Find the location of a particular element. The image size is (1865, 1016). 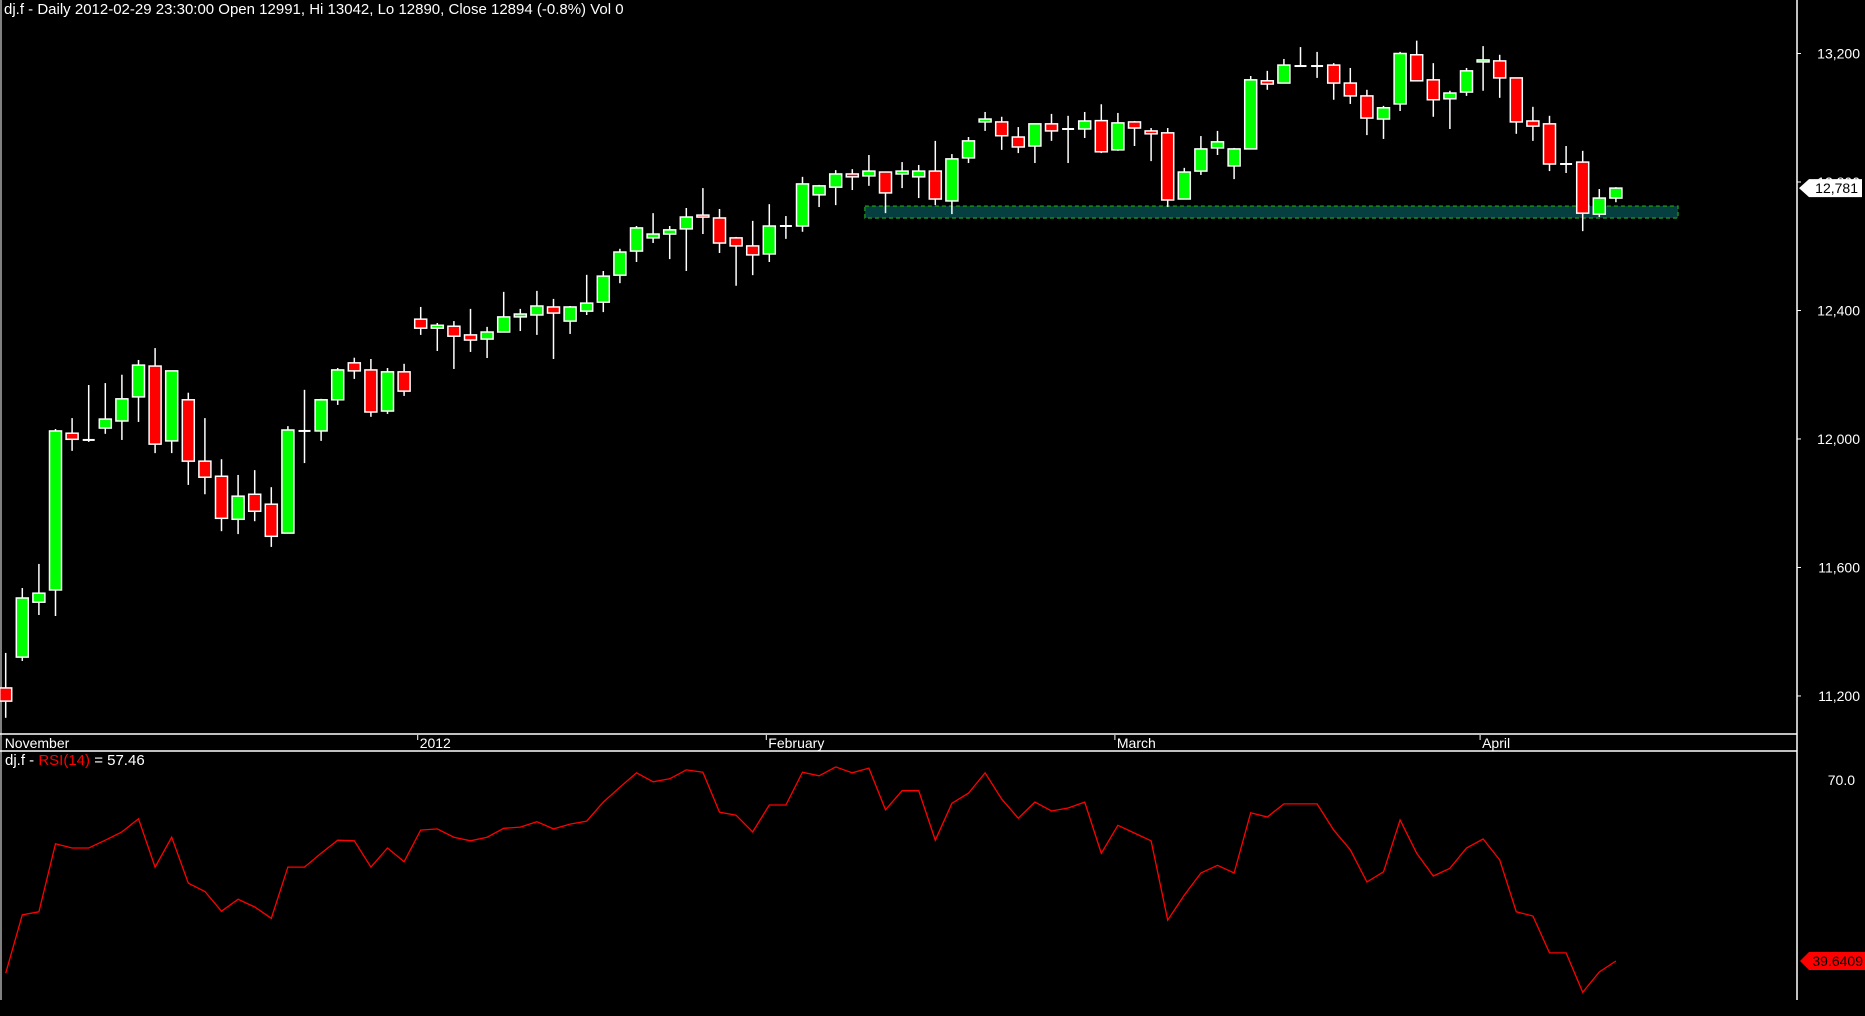

rsi-tick-label: 70.0 is located at coordinates (1841, 780).